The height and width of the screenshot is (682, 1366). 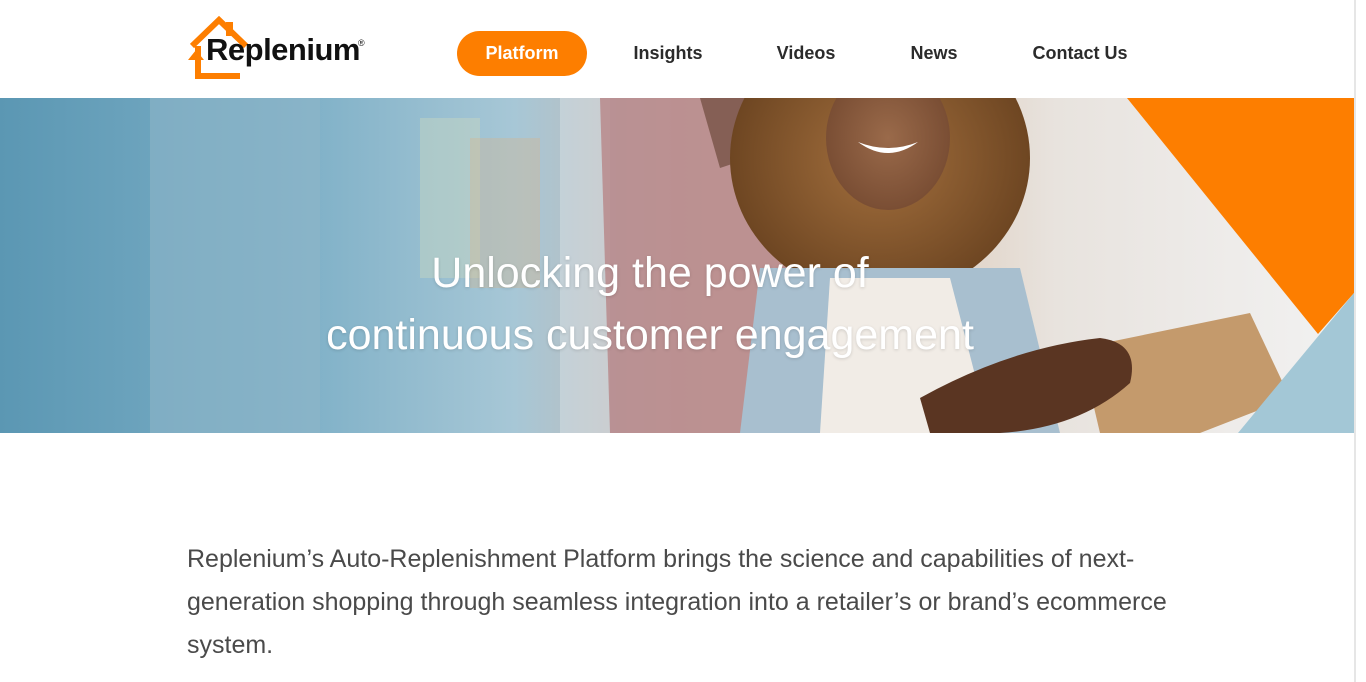 I want to click on main-nav: Platform Insights Videos News Contact Us, so click(x=677, y=53).